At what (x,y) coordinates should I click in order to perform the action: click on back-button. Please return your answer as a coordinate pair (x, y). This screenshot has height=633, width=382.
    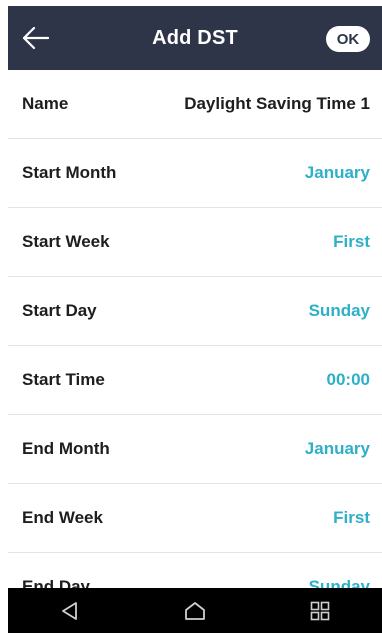
    Looking at the image, I should click on (36, 38).